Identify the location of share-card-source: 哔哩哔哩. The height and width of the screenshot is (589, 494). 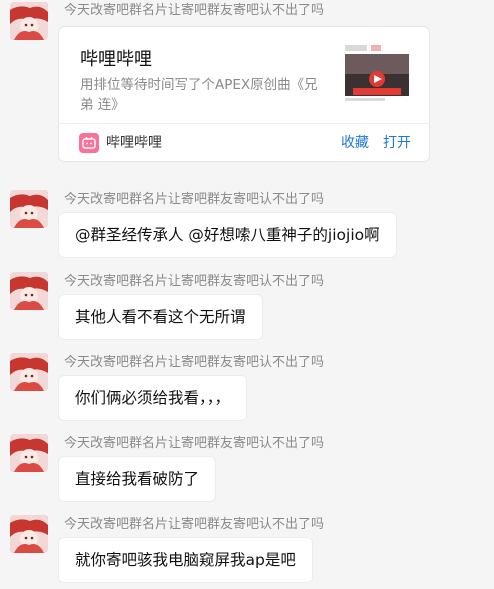
(134, 143).